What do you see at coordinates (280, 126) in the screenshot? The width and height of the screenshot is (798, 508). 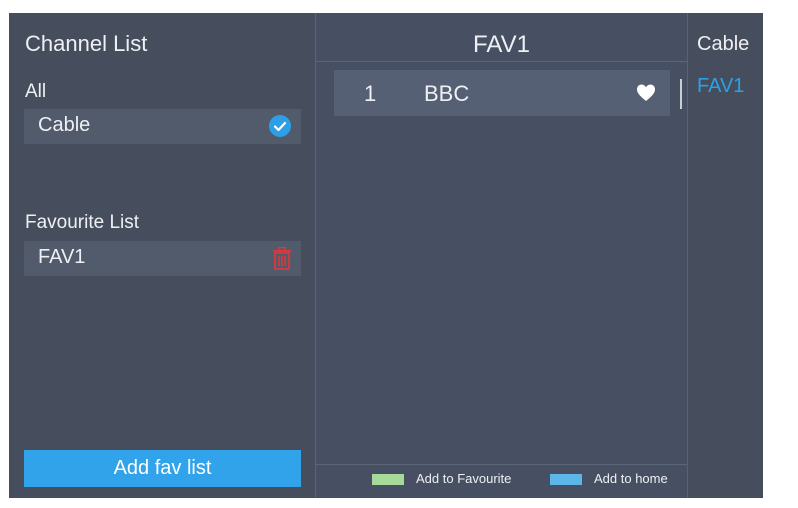 I see `check-circle-icon` at bounding box center [280, 126].